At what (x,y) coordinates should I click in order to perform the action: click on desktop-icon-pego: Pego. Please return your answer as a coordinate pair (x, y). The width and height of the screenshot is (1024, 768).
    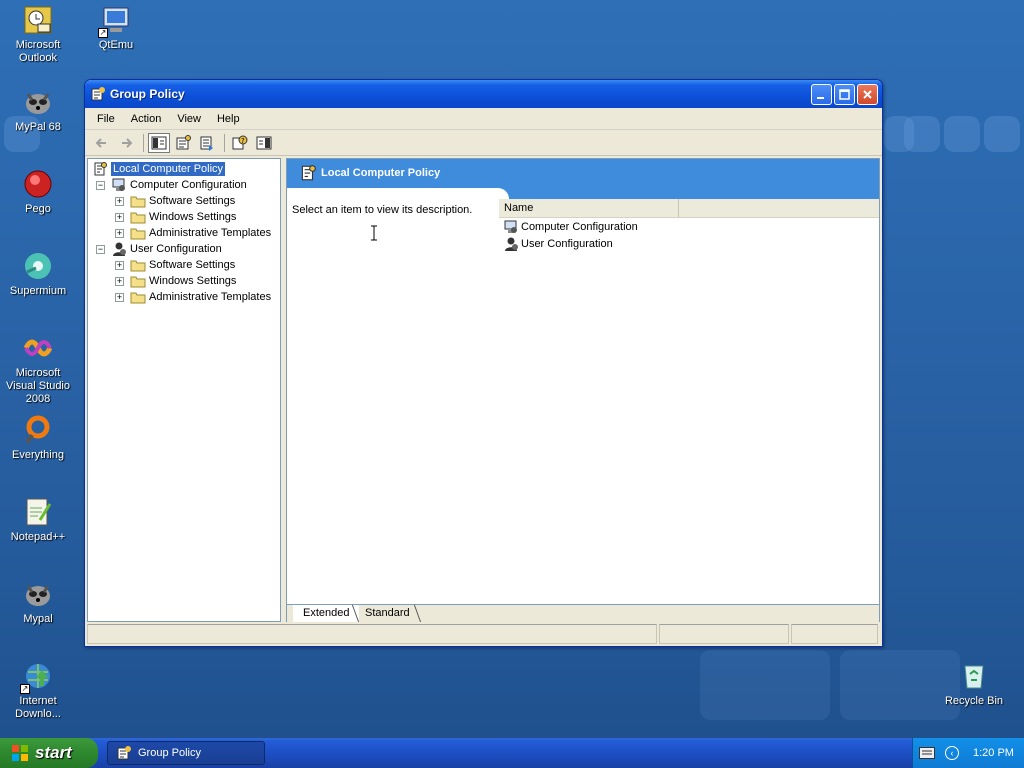
    Looking at the image, I should click on (38, 192).